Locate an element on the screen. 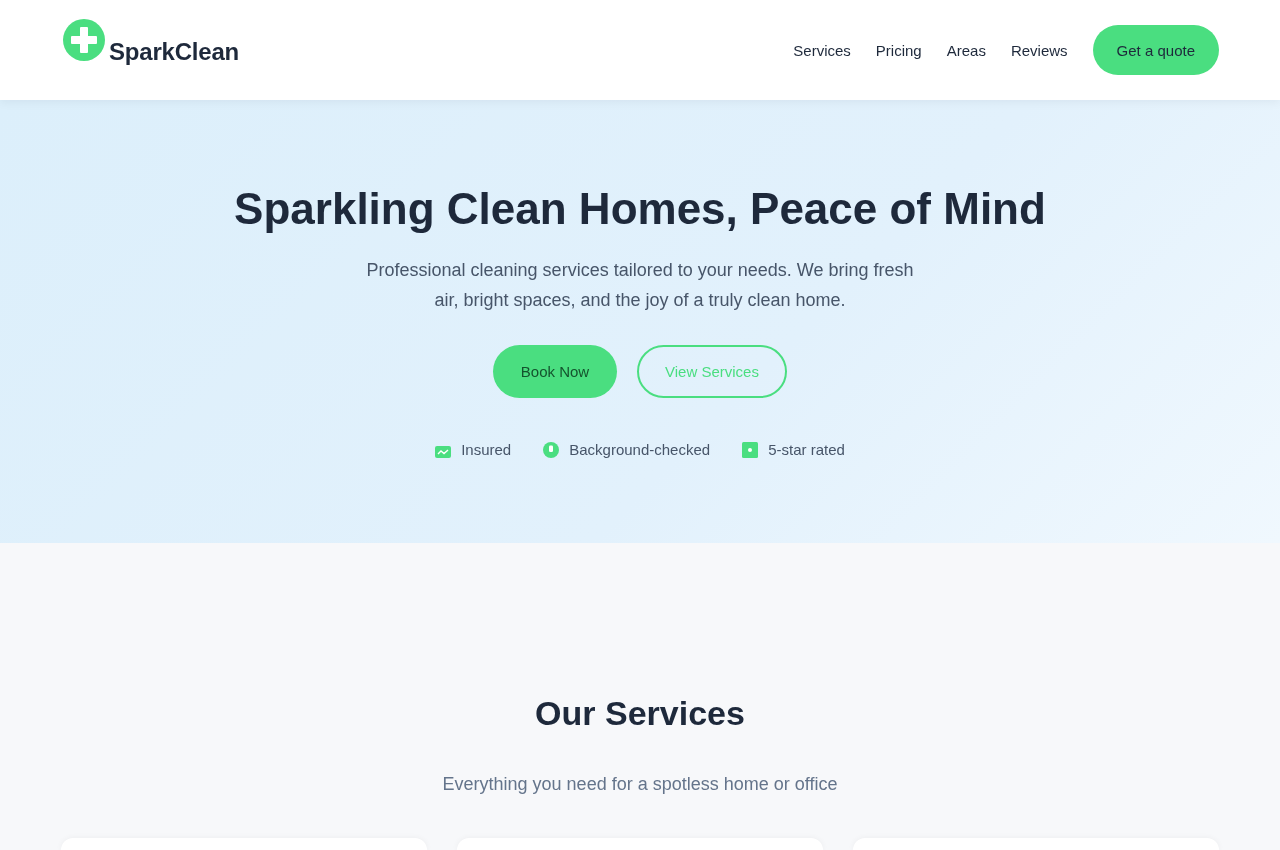  logo-link: SparkClean is located at coordinates (151, 42).